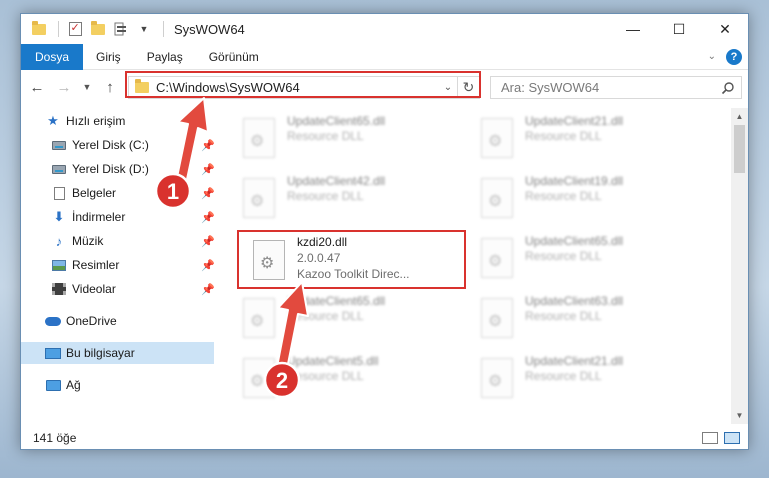  What do you see at coordinates (117, 121) in the screenshot?
I see `sidebar-item-quick-access: ★ Hızlı erişim` at bounding box center [117, 121].